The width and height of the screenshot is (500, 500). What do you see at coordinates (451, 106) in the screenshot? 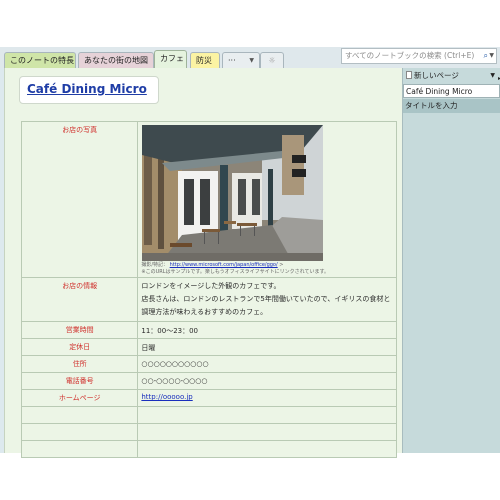
I see `page-list-item: タイトルを入力` at bounding box center [451, 106].